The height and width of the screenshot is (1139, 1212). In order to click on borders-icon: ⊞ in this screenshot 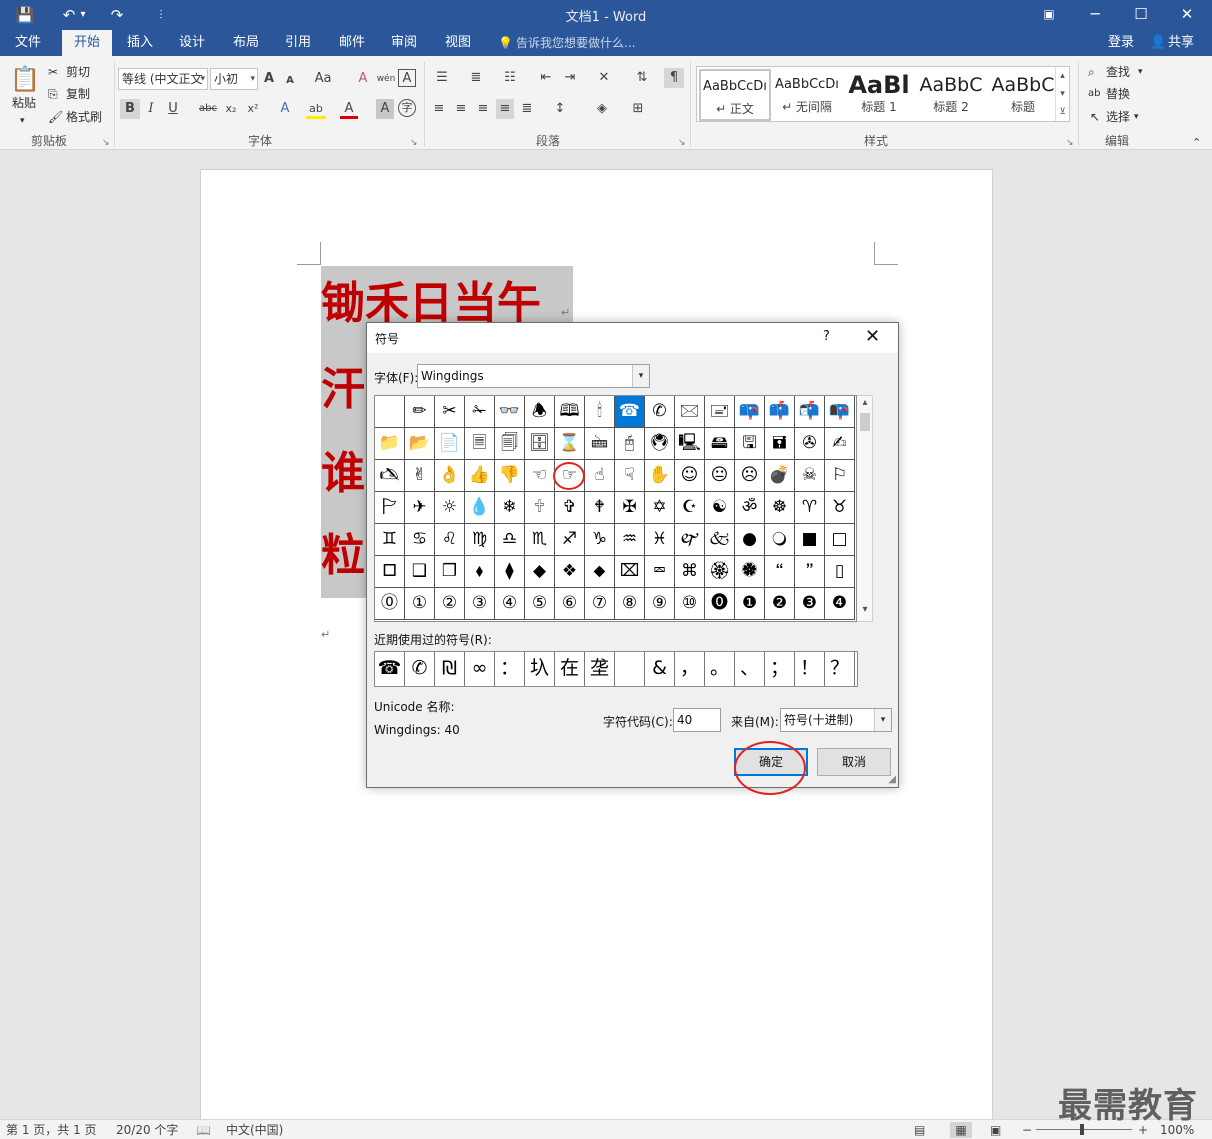, I will do `click(638, 109)`.